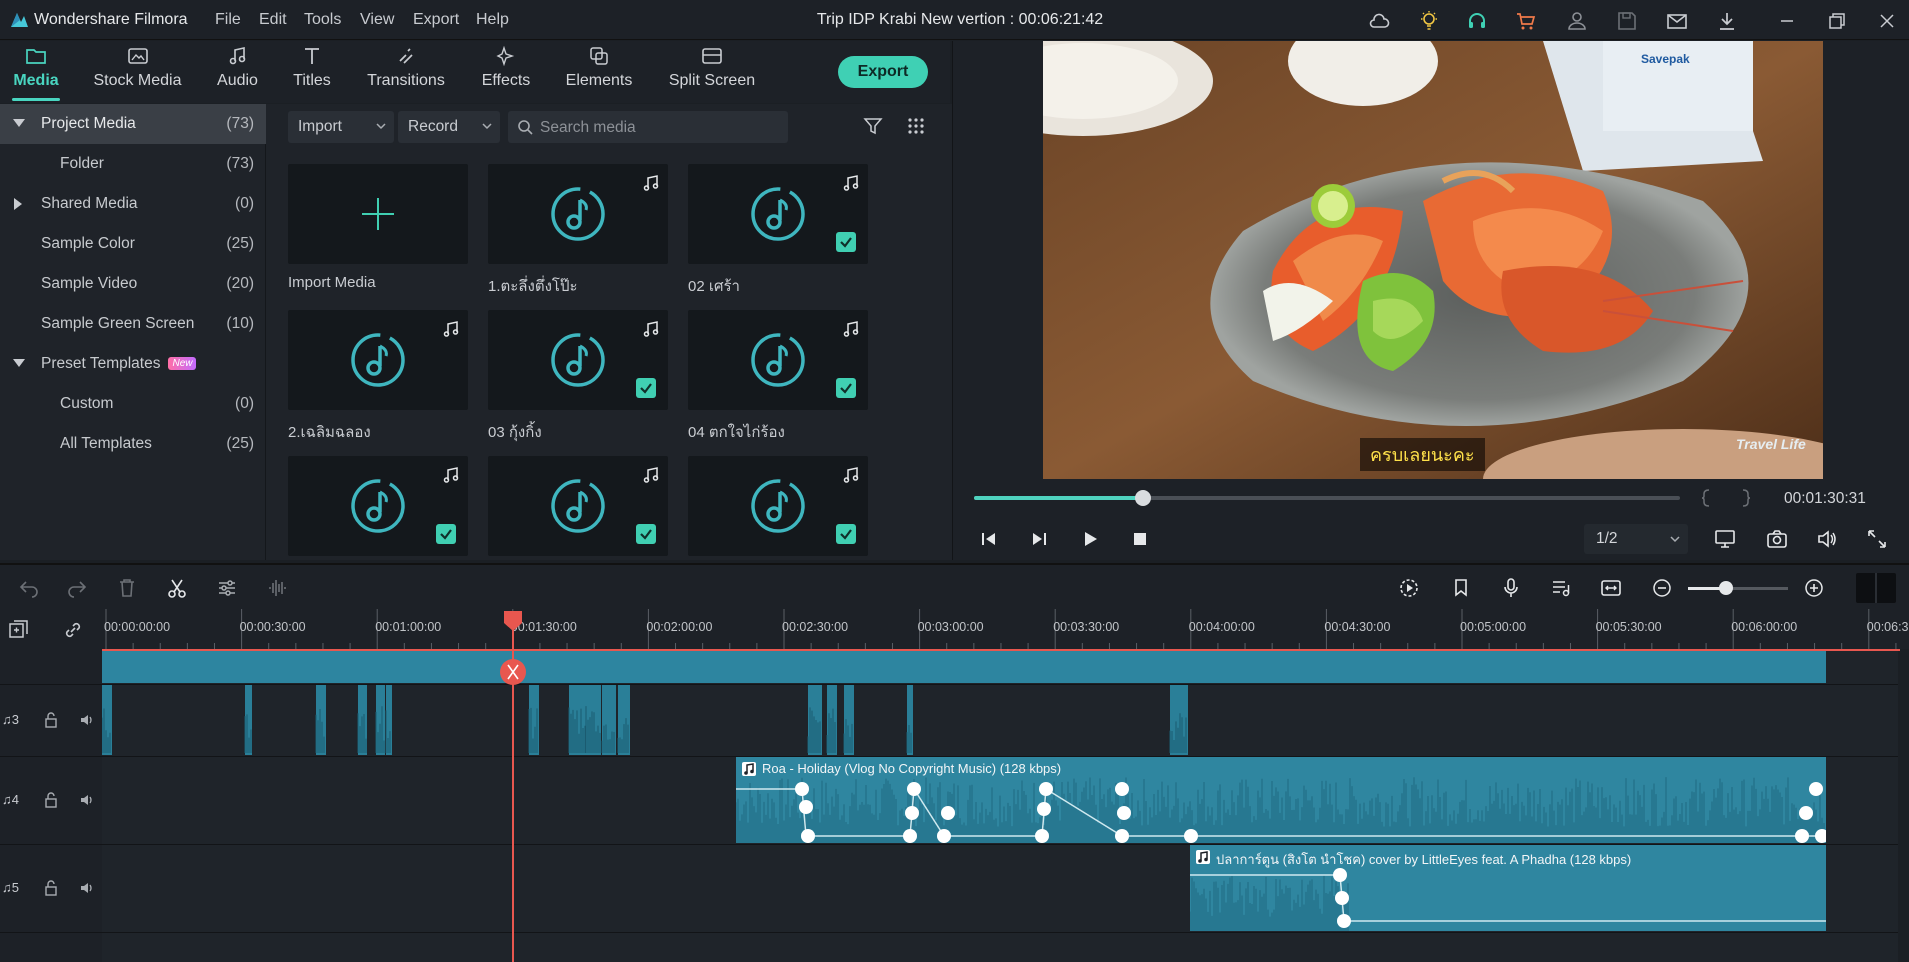 The image size is (1909, 962). I want to click on display-monitor-icon, so click(1725, 539).